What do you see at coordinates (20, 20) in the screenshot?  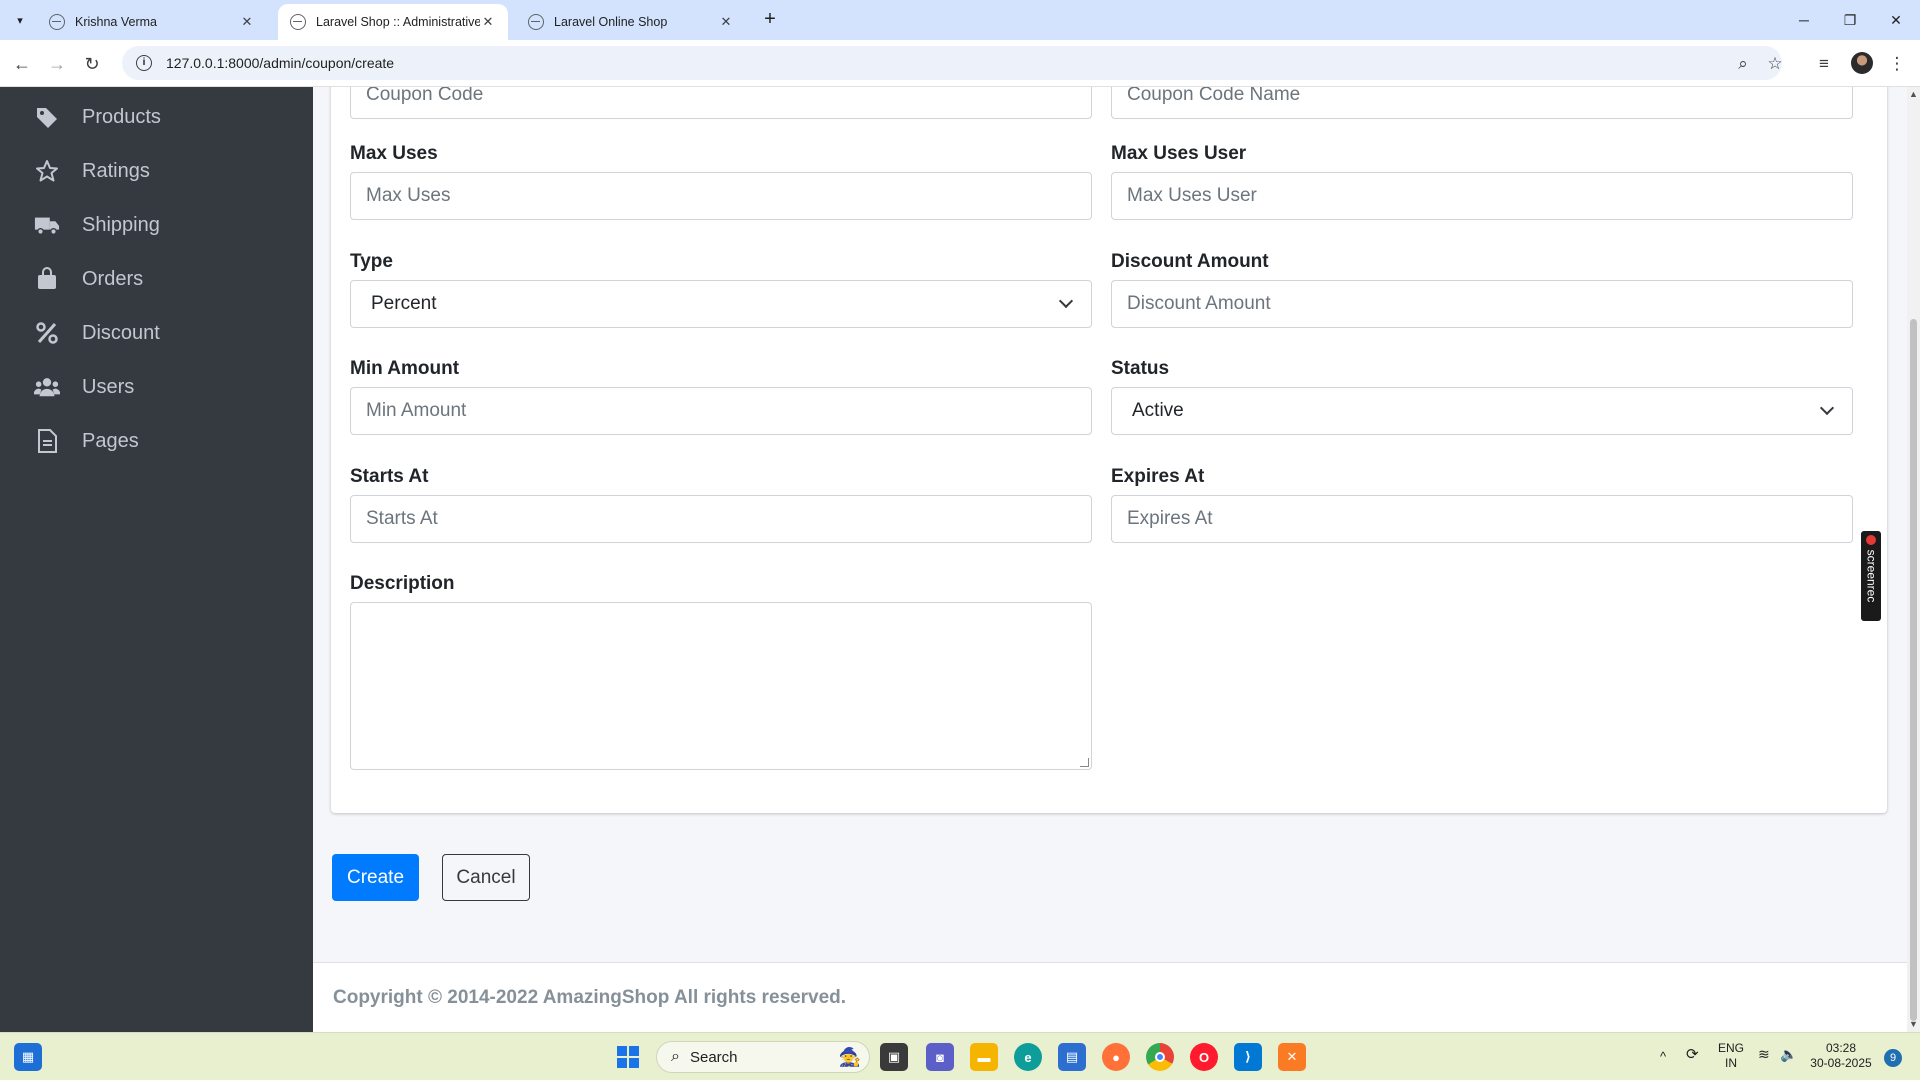 I see `tab-search-chevron-icon: ▾` at bounding box center [20, 20].